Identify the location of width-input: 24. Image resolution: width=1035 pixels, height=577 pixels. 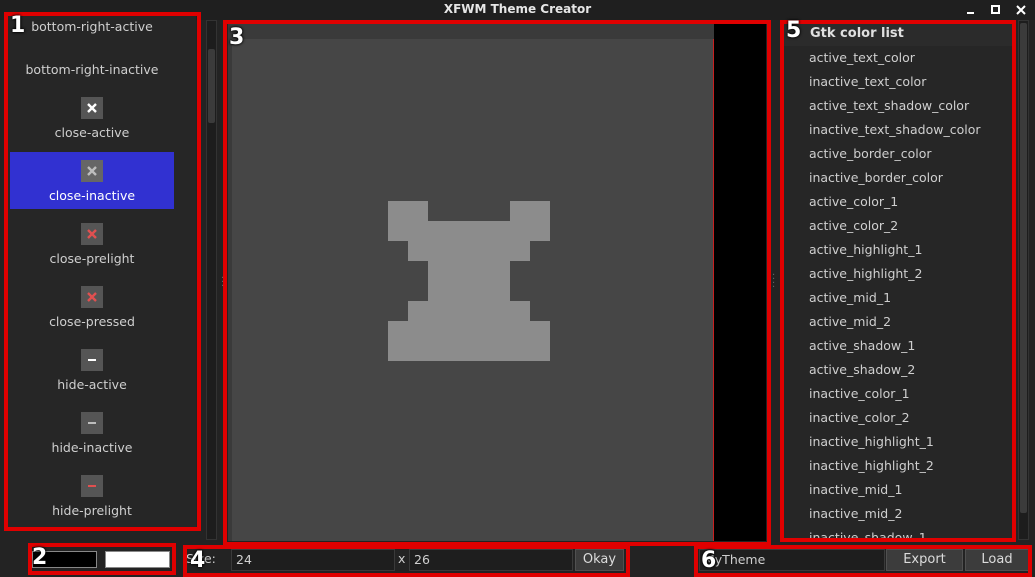
(313, 560).